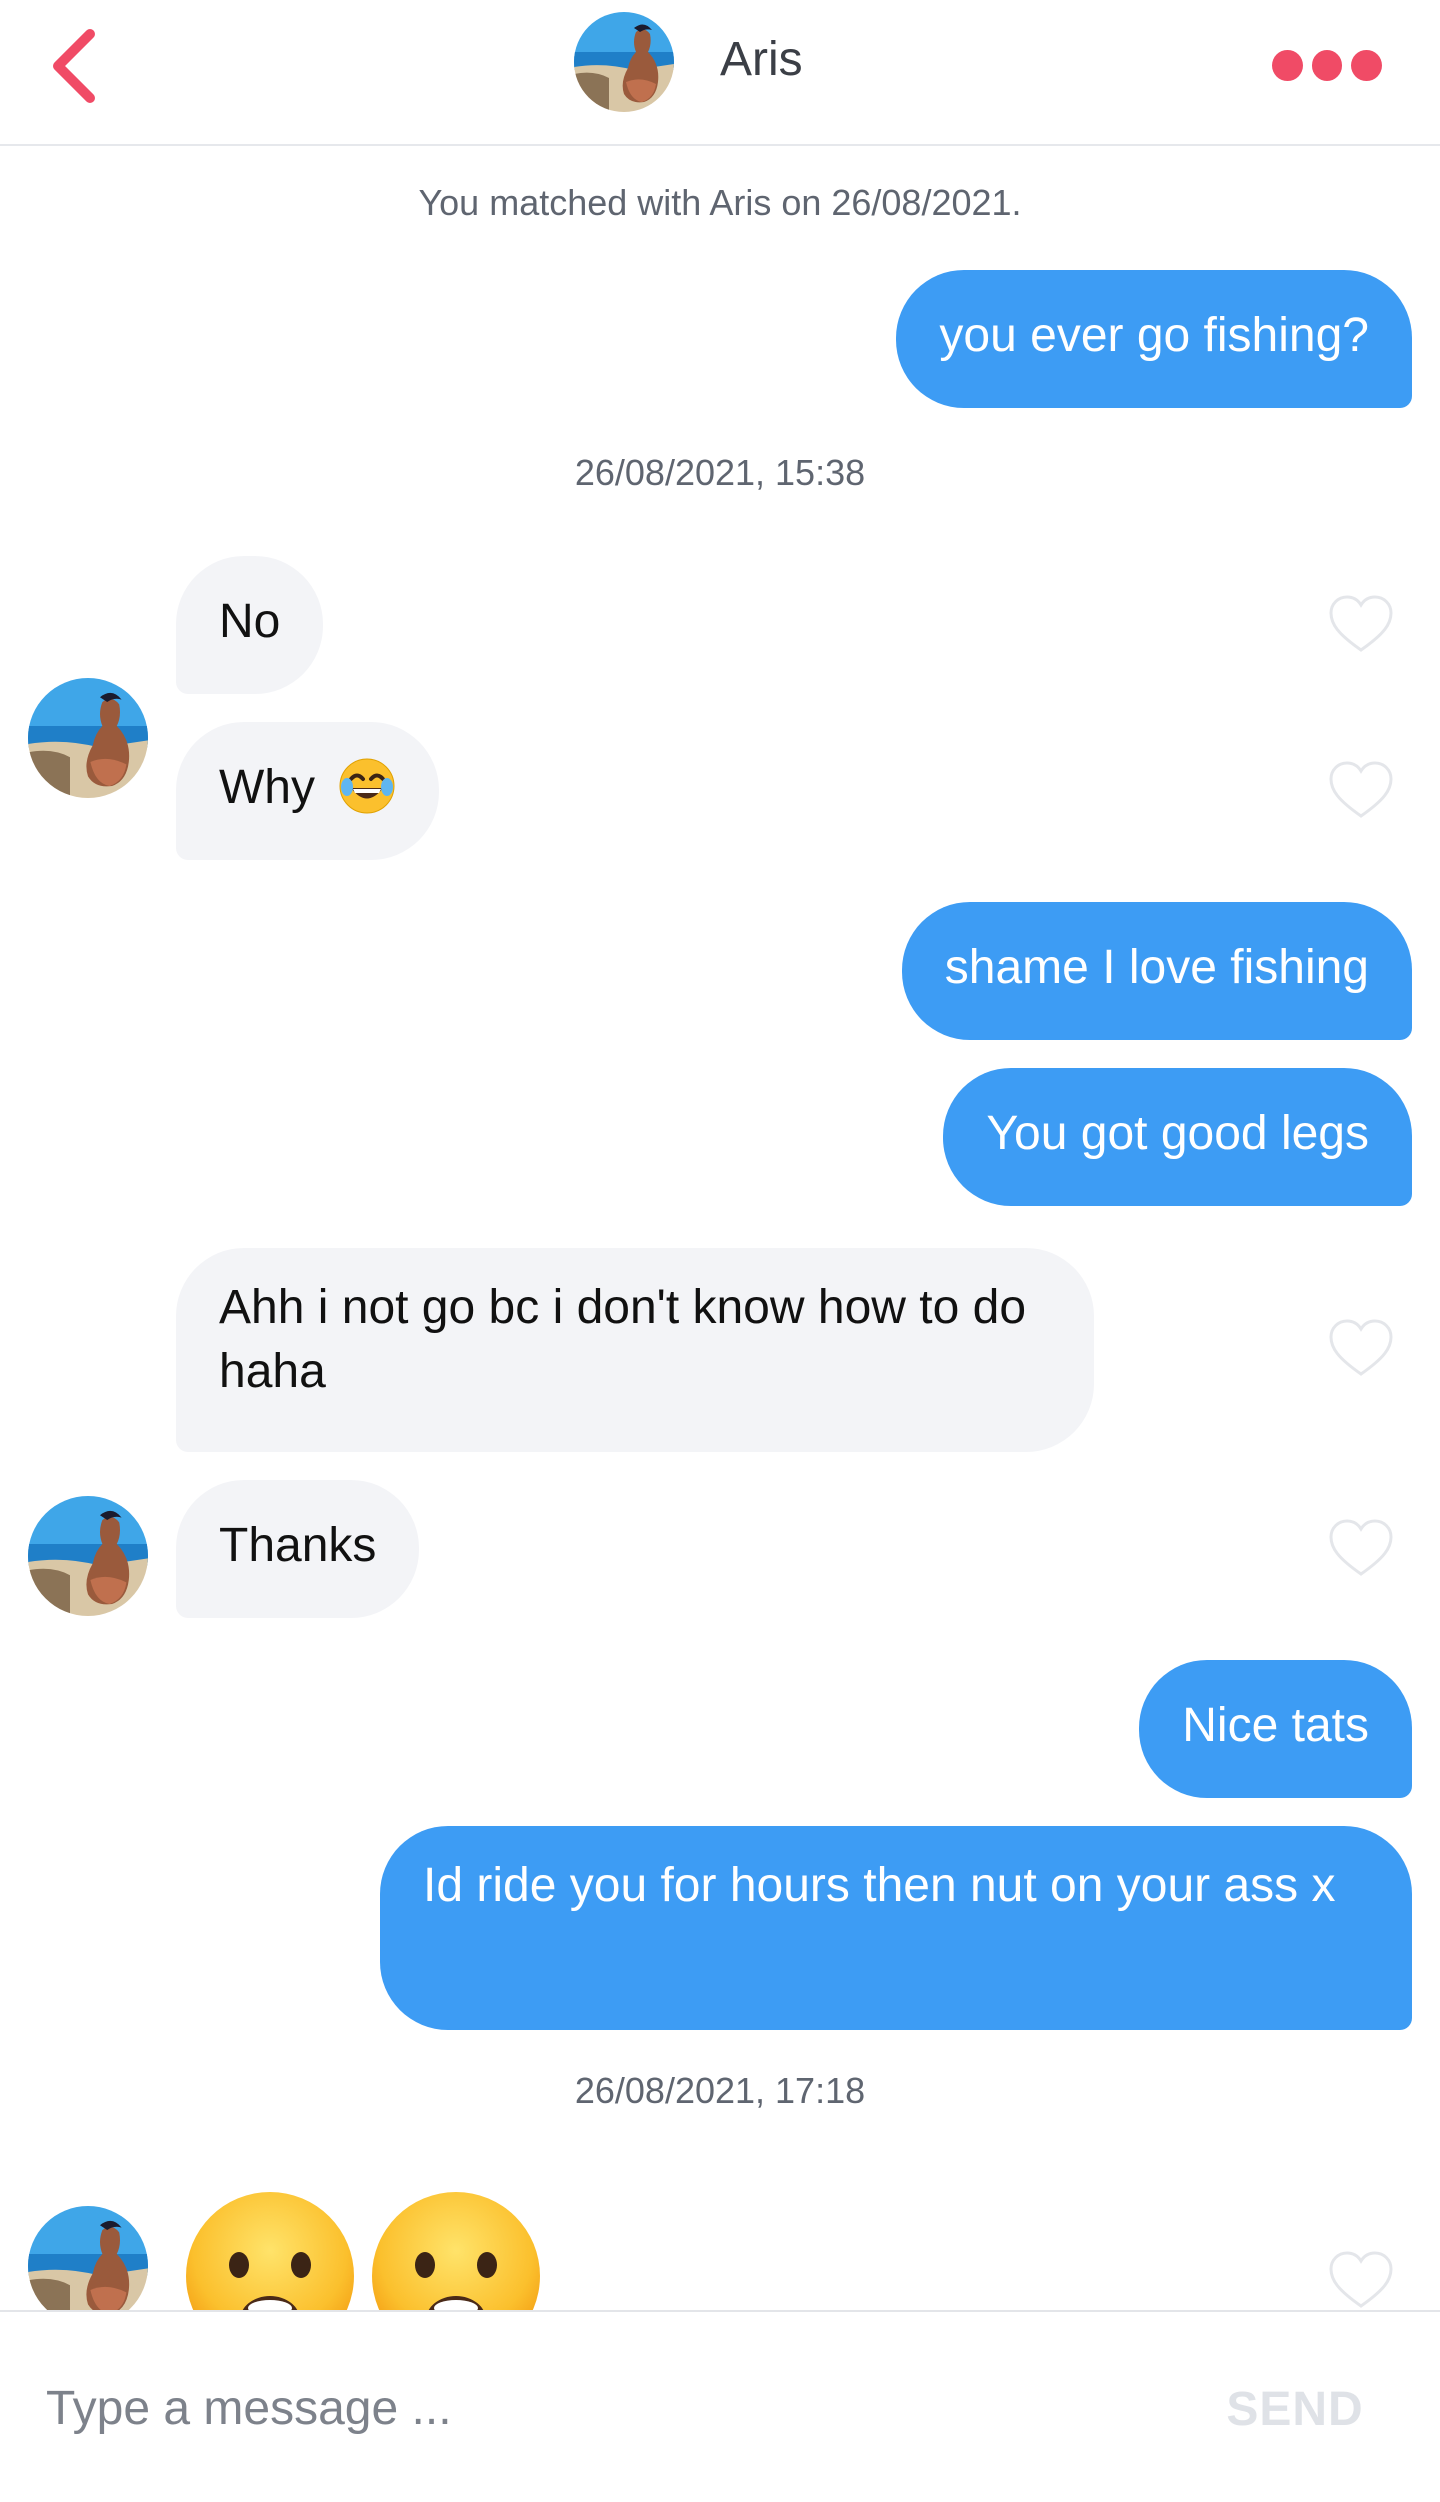 Image resolution: width=1440 pixels, height=2502 pixels. I want to click on message-input, so click(596, 2408).